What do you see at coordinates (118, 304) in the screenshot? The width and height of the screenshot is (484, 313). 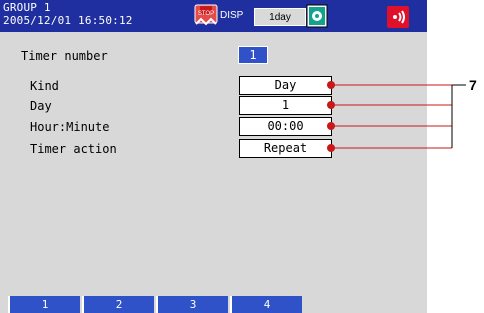 I see `softkey-2: 2` at bounding box center [118, 304].